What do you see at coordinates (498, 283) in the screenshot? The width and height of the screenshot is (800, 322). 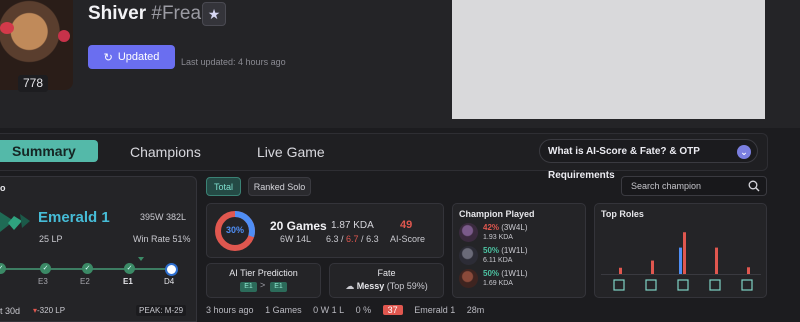 I see `champion-kda: 1.69 KDA` at bounding box center [498, 283].